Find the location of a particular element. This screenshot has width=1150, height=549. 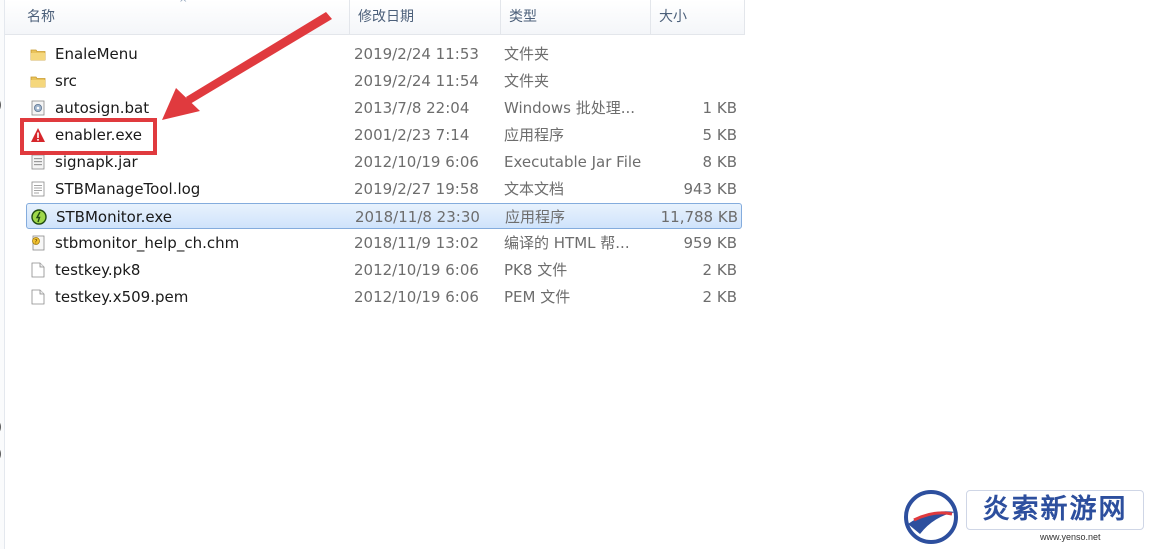

column-header-size: 大小 is located at coordinates (698, 17).